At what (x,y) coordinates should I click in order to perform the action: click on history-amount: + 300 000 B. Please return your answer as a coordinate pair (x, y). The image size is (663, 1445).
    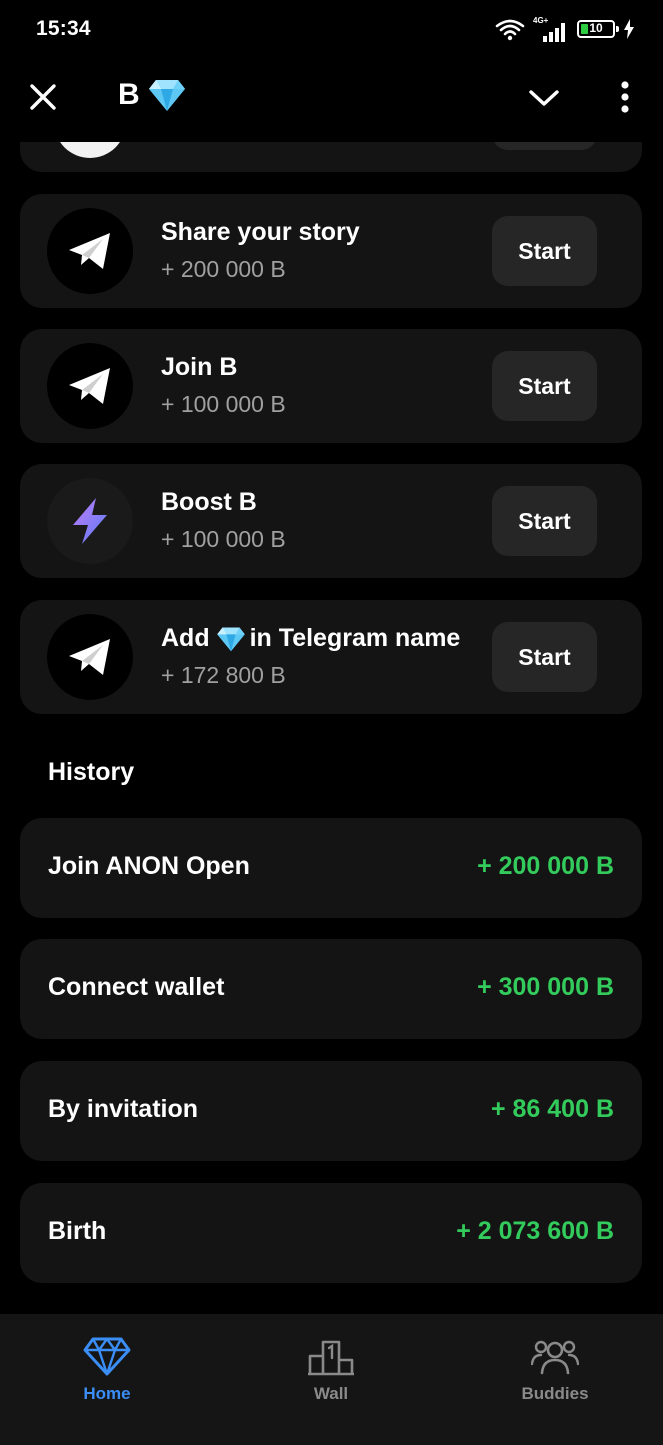
    Looking at the image, I should click on (545, 987).